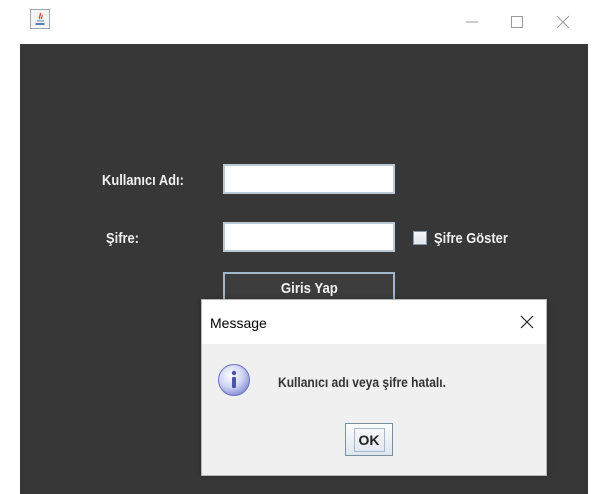 This screenshot has height=494, width=607. I want to click on username-field, so click(309, 179).